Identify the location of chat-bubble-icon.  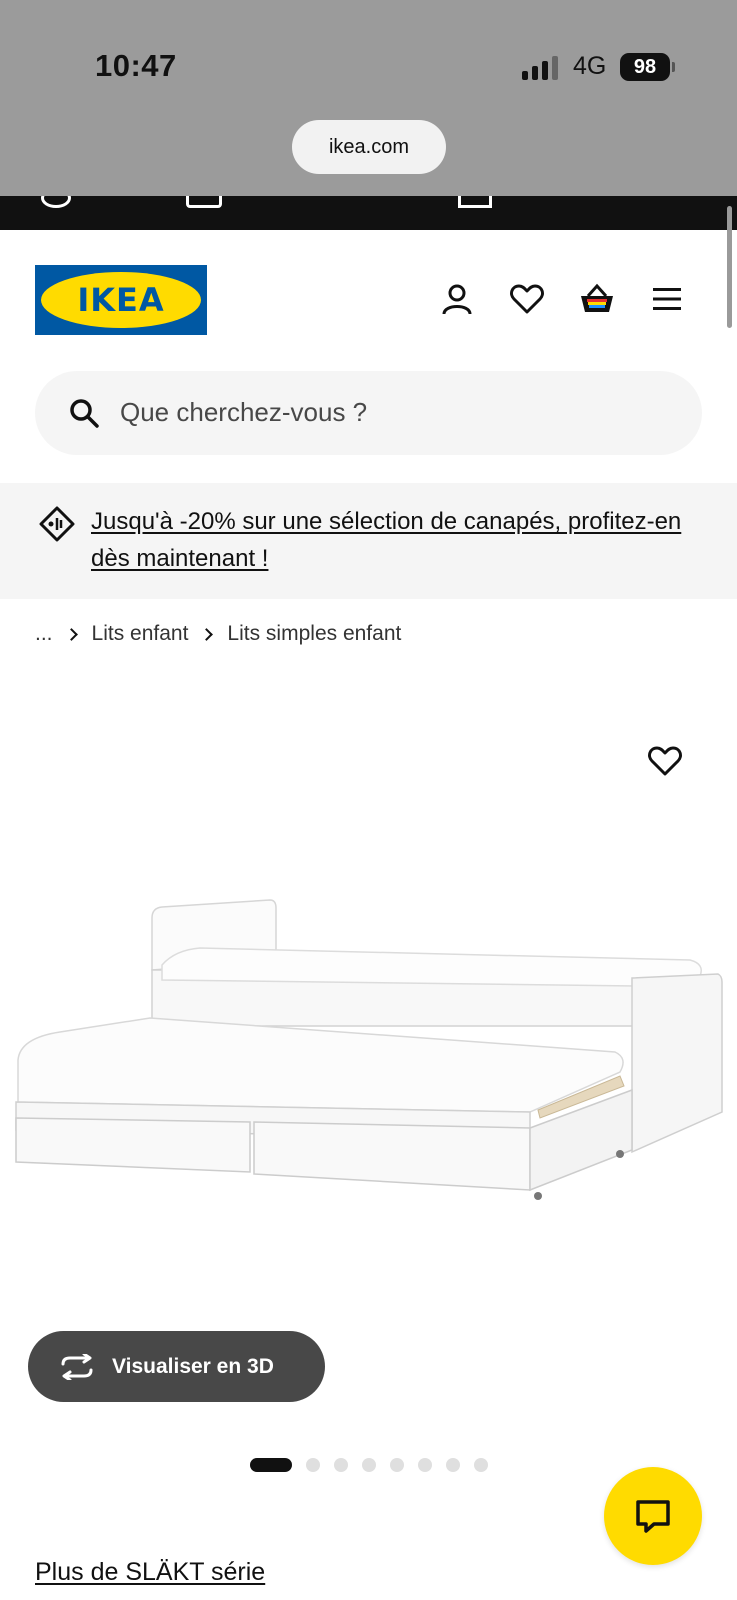
(653, 1516).